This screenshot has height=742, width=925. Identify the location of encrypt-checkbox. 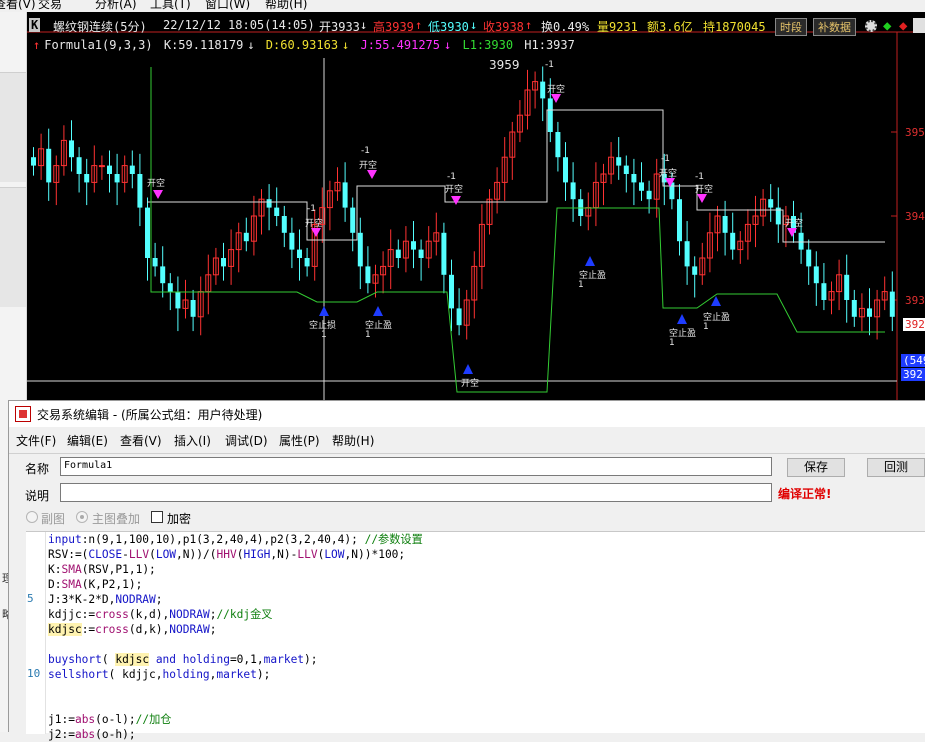
(157, 517).